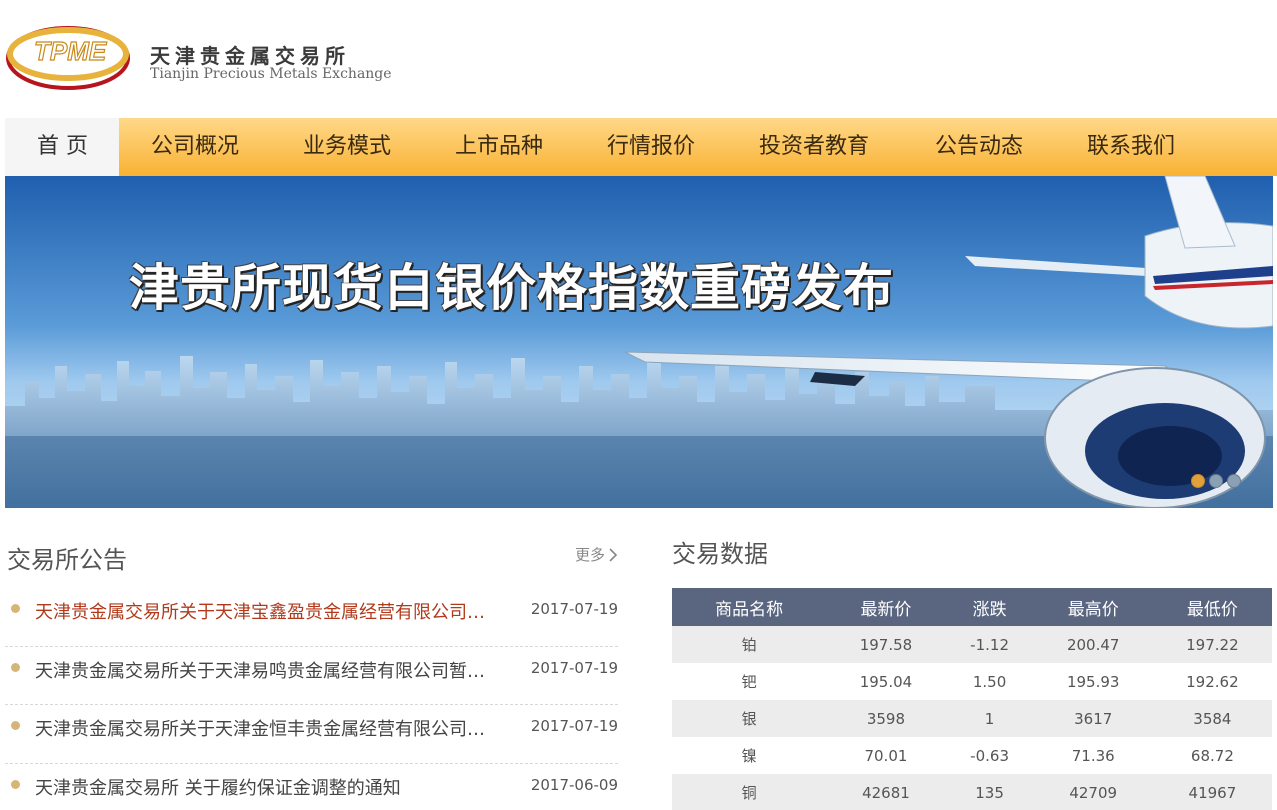 The height and width of the screenshot is (810, 1277). Describe the element at coordinates (271, 74) in the screenshot. I see `brand-name-en: Tianjin Precious Metals Exchange` at that location.